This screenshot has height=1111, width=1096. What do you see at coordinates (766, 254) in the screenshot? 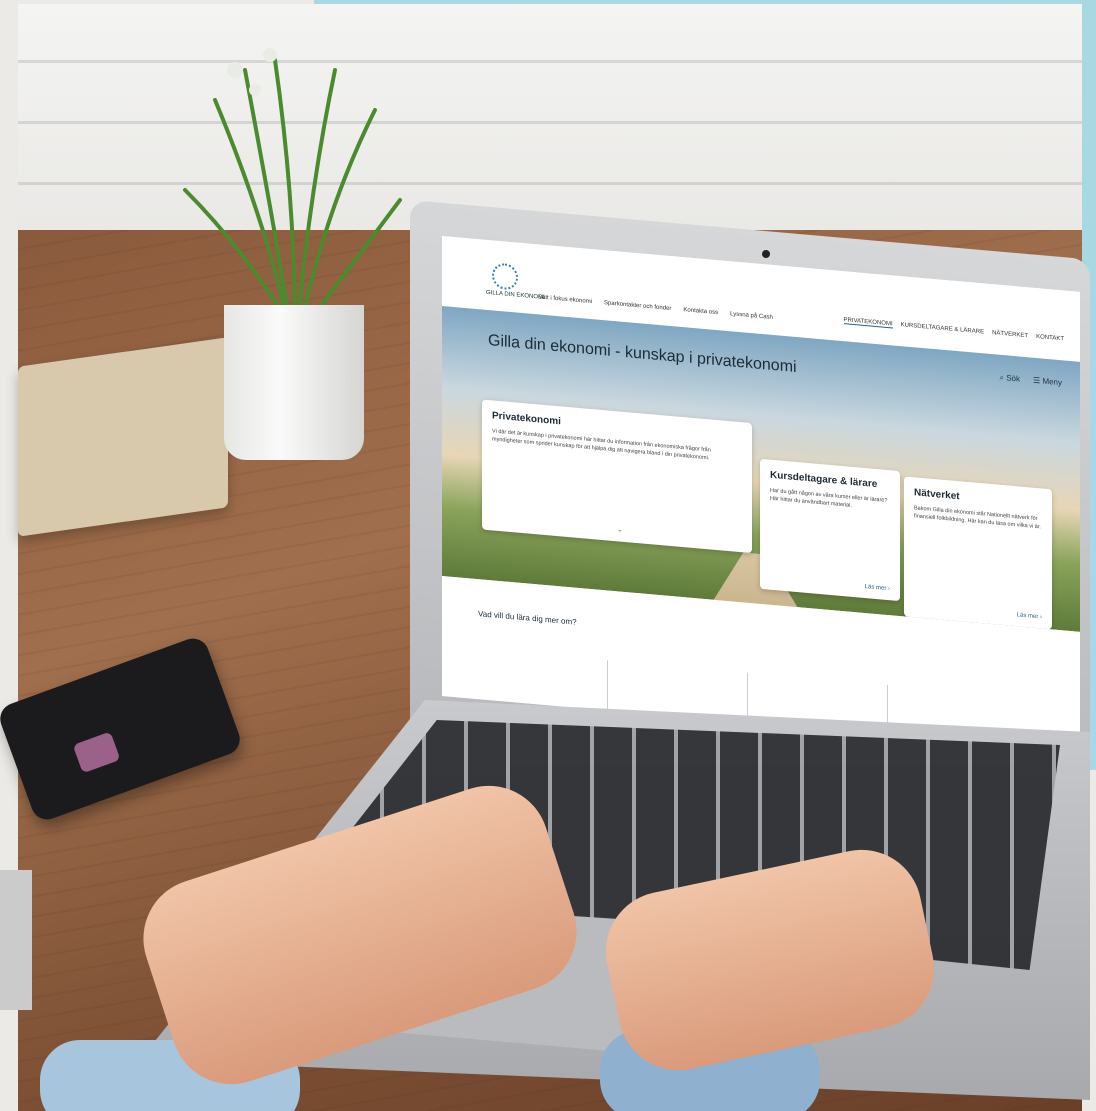
I see `webcam` at bounding box center [766, 254].